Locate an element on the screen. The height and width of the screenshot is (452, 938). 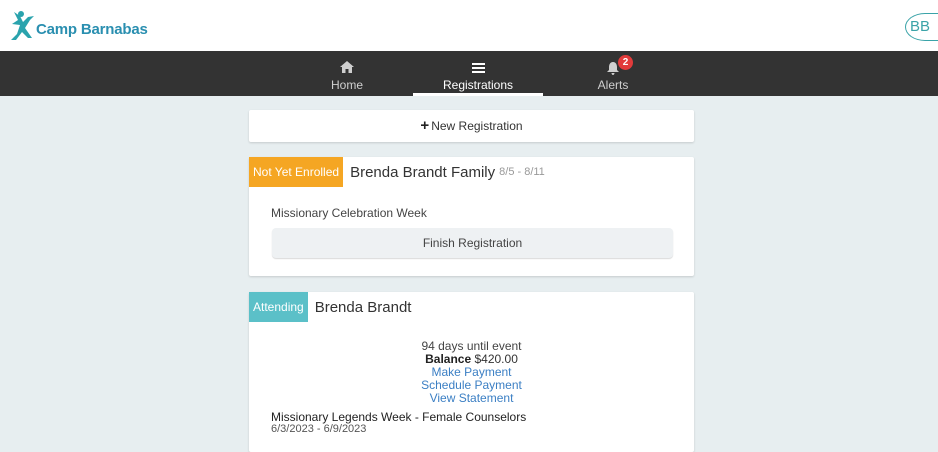
new-registration-button: + New Registration is located at coordinates (471, 126).